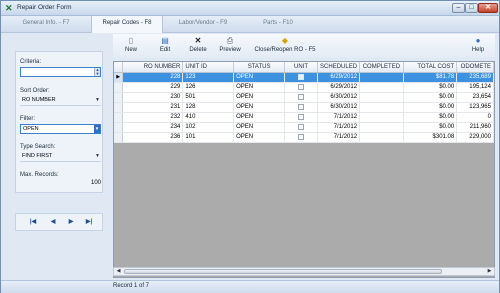  I want to click on help-icon: ●, so click(478, 40).